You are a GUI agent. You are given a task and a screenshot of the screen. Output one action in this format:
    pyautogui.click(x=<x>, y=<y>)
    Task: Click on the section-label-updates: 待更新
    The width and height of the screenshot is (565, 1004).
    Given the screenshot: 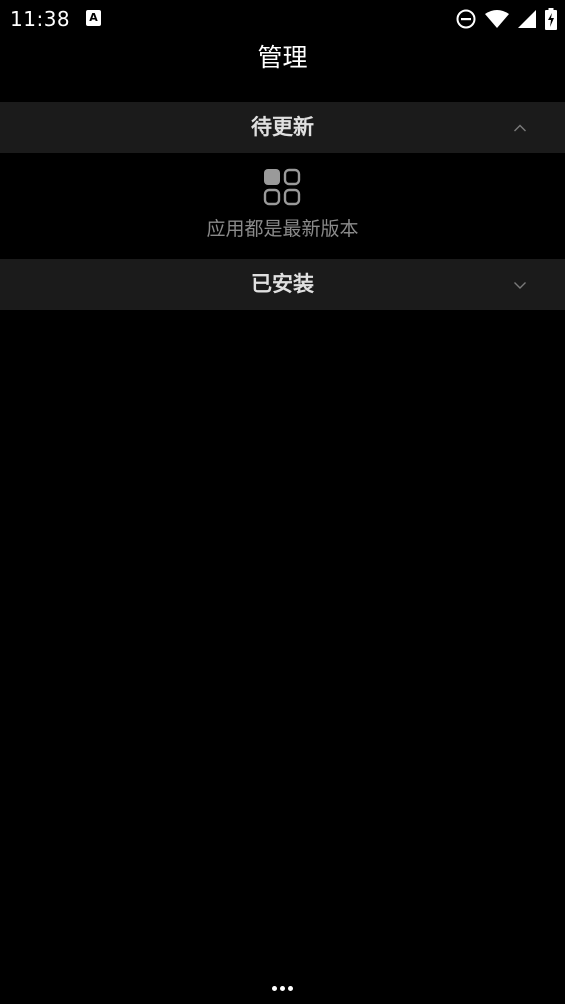 What is the action you would take?
    pyautogui.click(x=282, y=127)
    